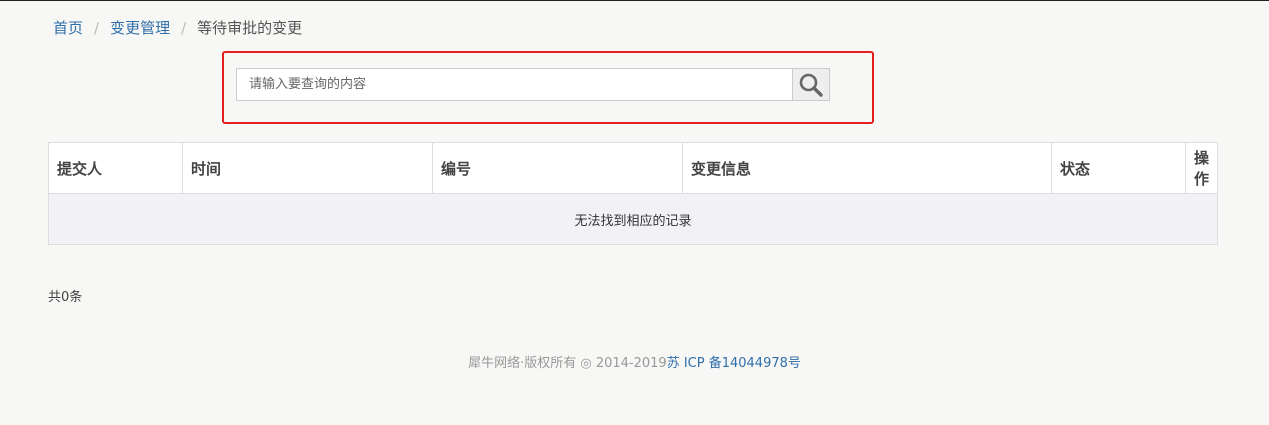 The width and height of the screenshot is (1269, 425). I want to click on column-header-change-info: 变更信息, so click(866, 168).